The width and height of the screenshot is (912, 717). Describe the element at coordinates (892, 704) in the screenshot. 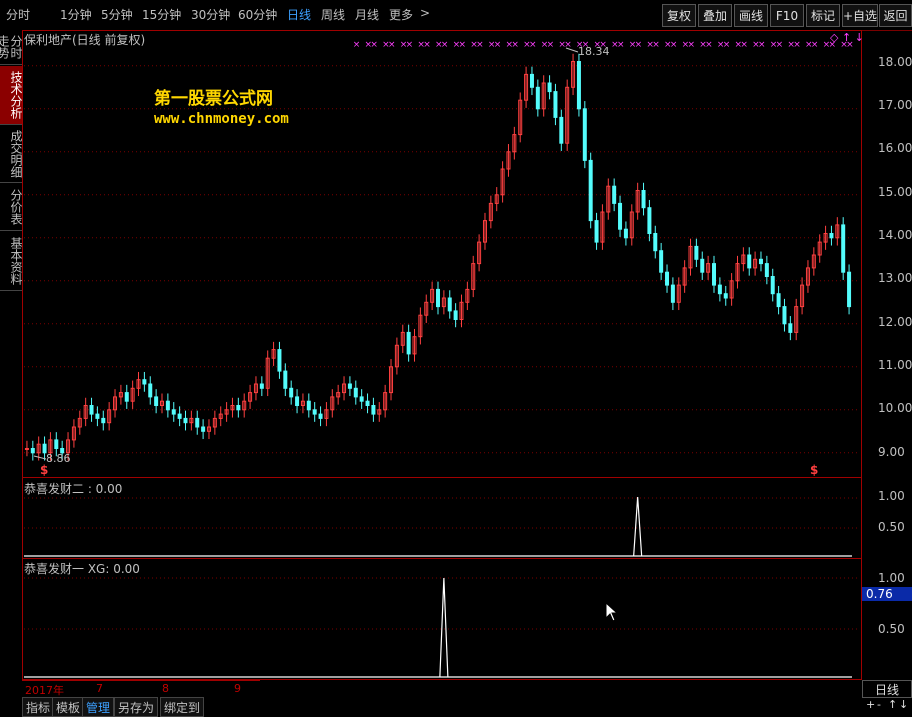

I see `scroll-up-icon: ↑` at that location.